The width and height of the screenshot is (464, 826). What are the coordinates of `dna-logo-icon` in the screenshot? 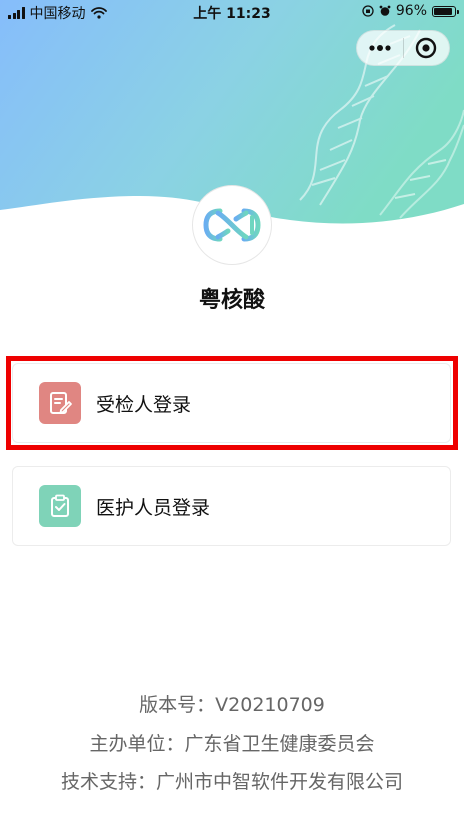 It's located at (232, 225).